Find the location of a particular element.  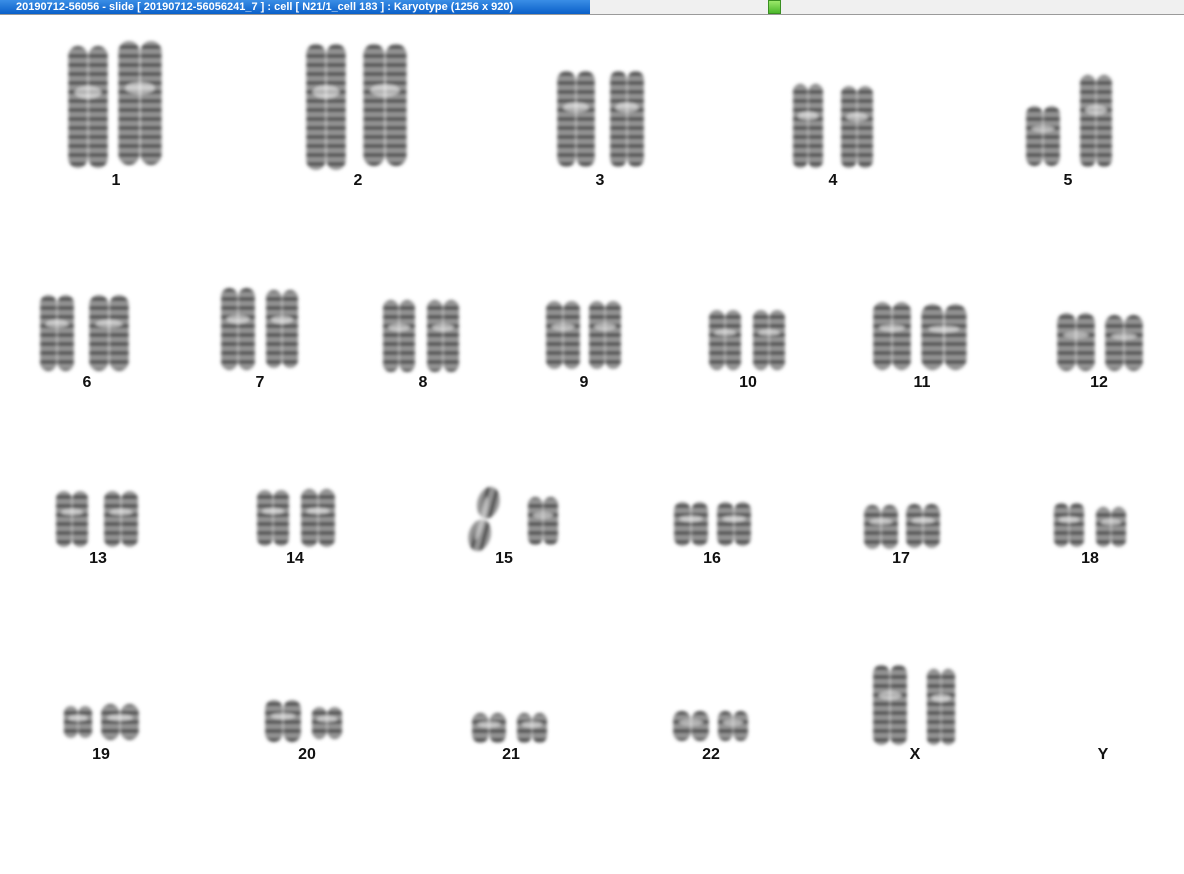

chromosome-20-b is located at coordinates (327, 723).